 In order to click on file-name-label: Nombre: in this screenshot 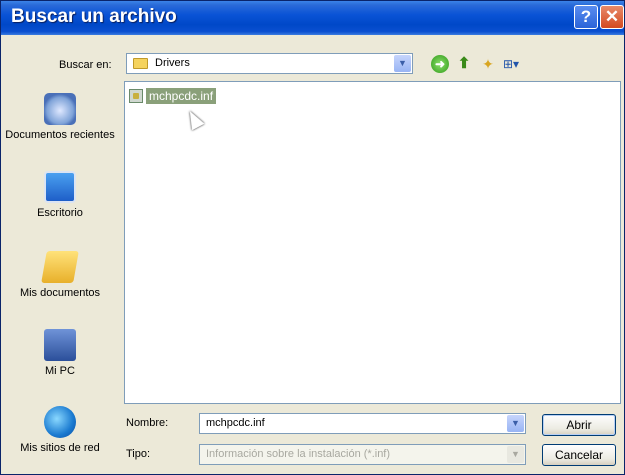, I will do `click(147, 423)`.